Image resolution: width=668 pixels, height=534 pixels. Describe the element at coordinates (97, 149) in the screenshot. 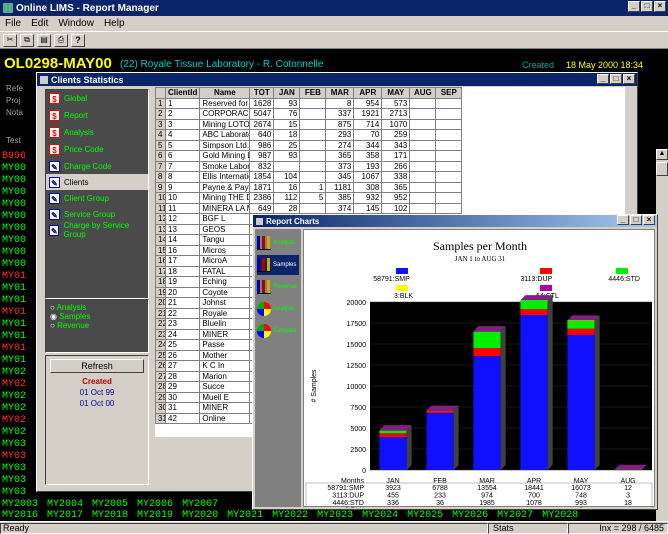

I see `report-menu-item-price-code: $ Price Code` at that location.